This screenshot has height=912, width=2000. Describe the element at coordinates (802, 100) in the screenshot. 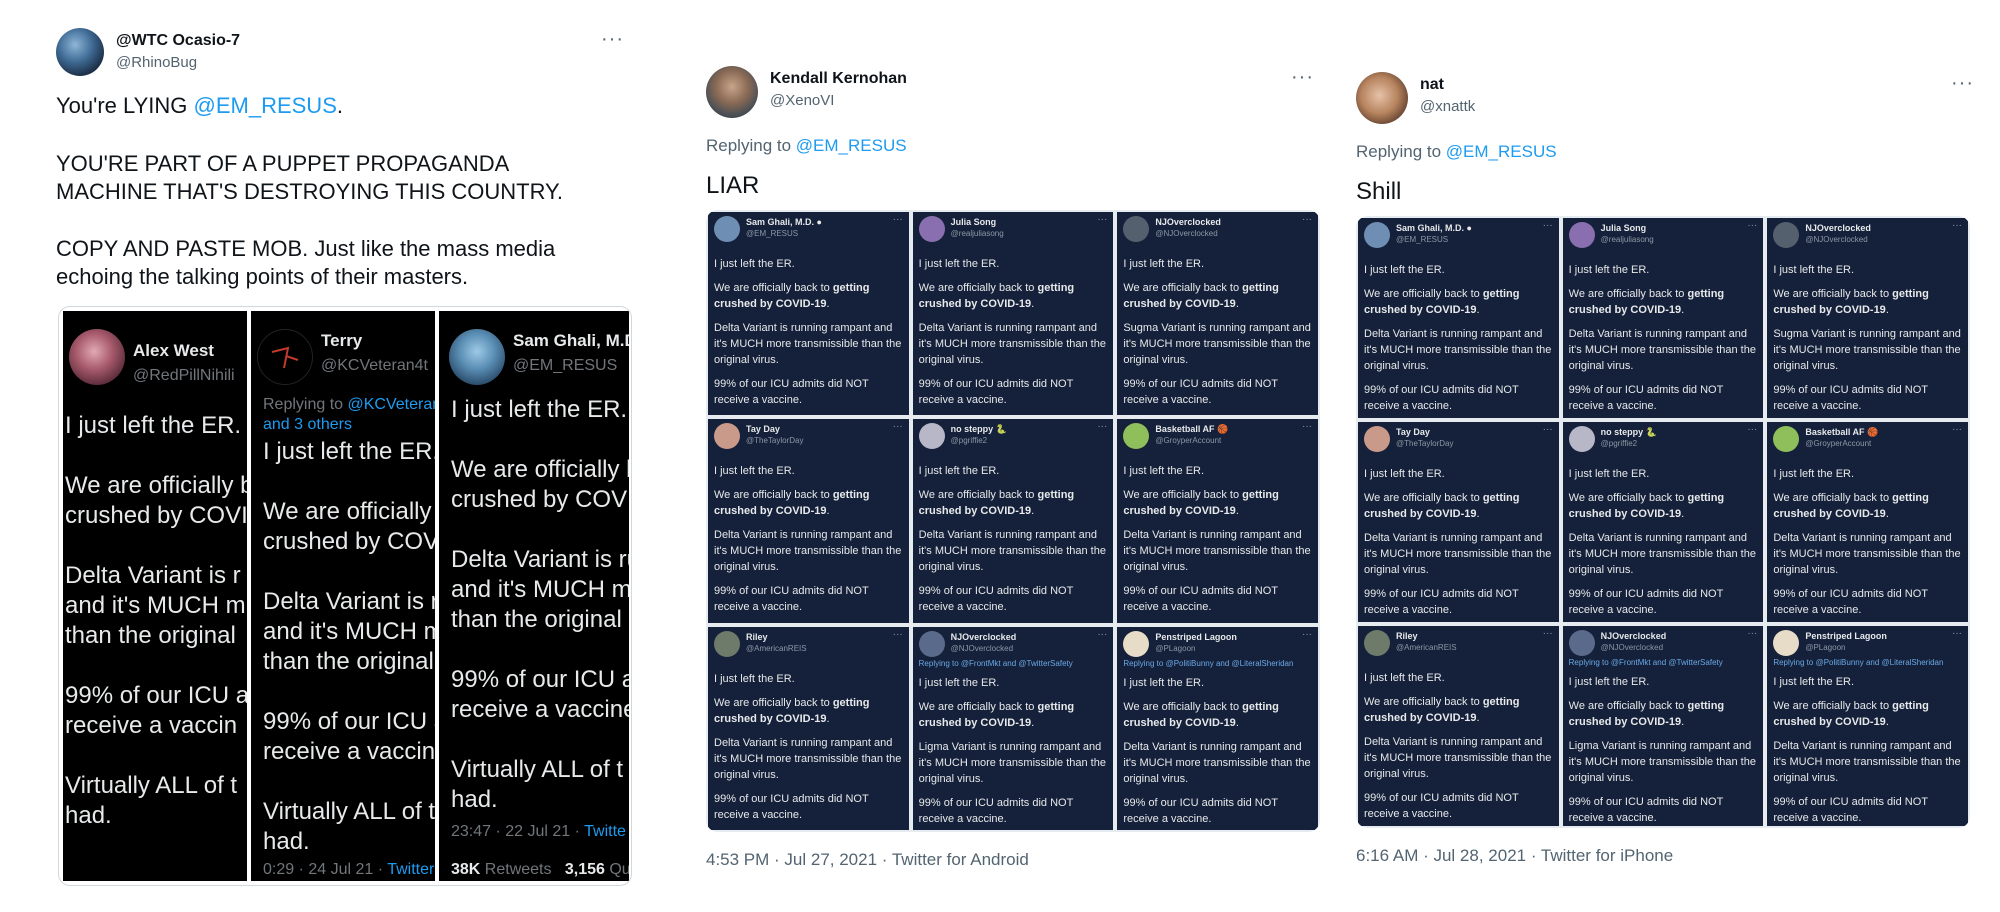

I see `user-handle: @XenoVI` at that location.